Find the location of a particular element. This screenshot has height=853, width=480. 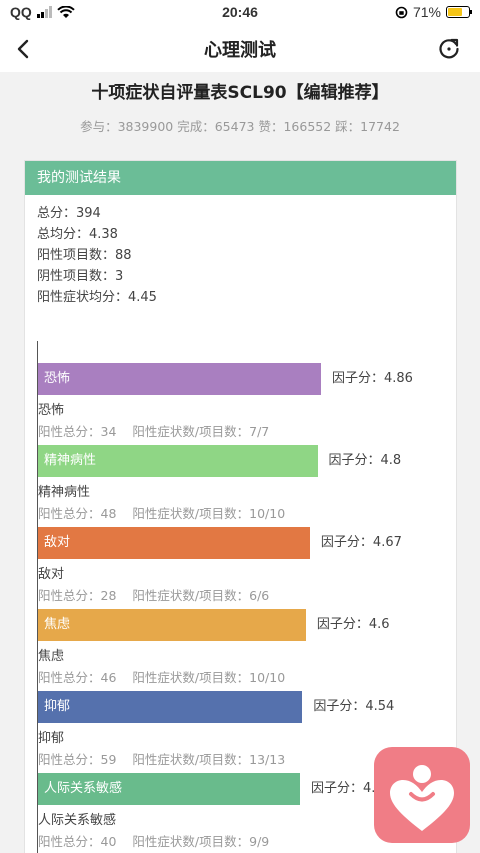

factor-detail: 阳性总分：40 阳性症状数/项目数：9/9 is located at coordinates (153, 840).